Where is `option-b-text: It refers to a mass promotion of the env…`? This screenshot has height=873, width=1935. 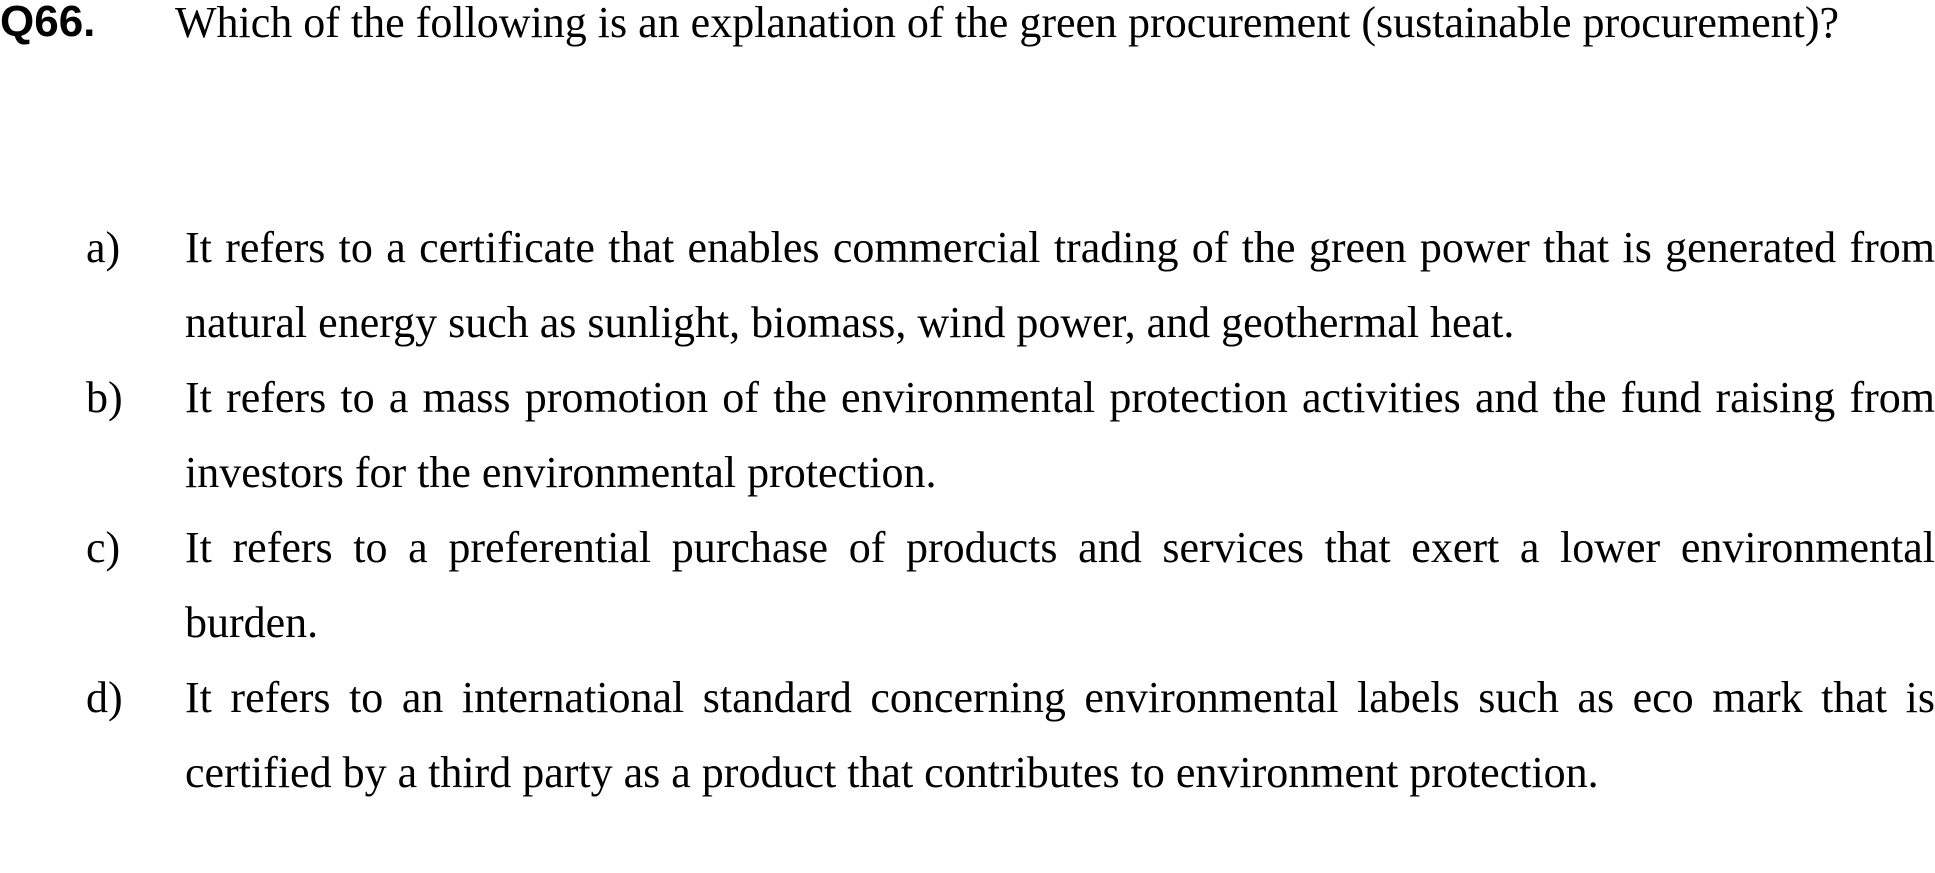
option-b-text: It refers to a mass promotion of the env… is located at coordinates (1060, 435).